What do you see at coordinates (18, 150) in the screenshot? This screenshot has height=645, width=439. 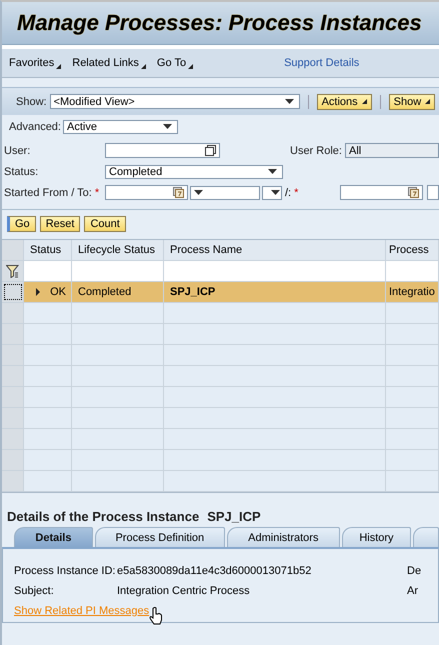 I see `field-label: User:` at bounding box center [18, 150].